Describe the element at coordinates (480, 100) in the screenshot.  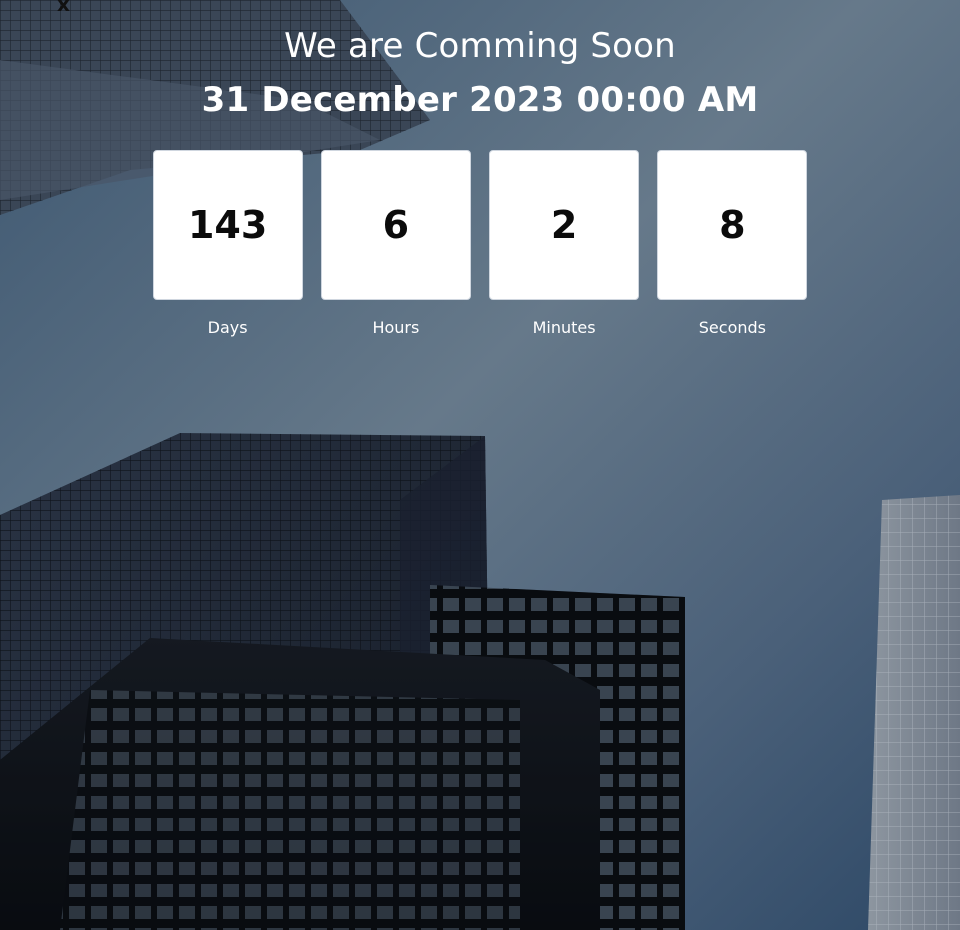
I see `launch-date: 31 December 2023 00:00 AM` at that location.